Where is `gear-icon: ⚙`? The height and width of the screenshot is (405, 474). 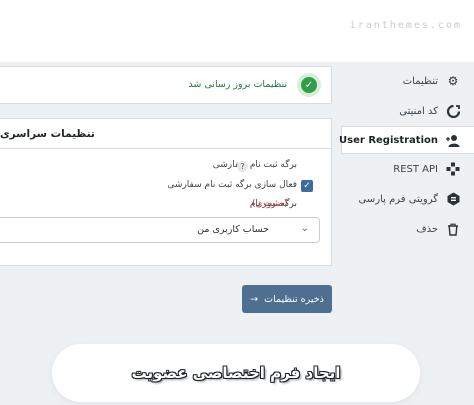
gear-icon: ⚙ is located at coordinates (453, 81).